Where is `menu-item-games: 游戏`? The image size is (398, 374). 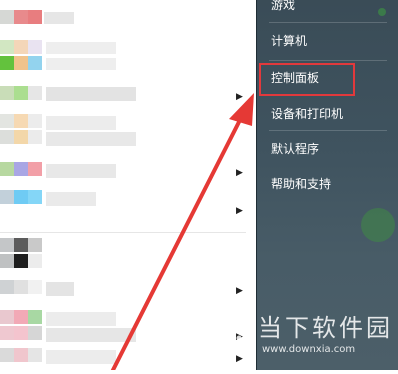
menu-item-games: 游戏 is located at coordinates (283, 6).